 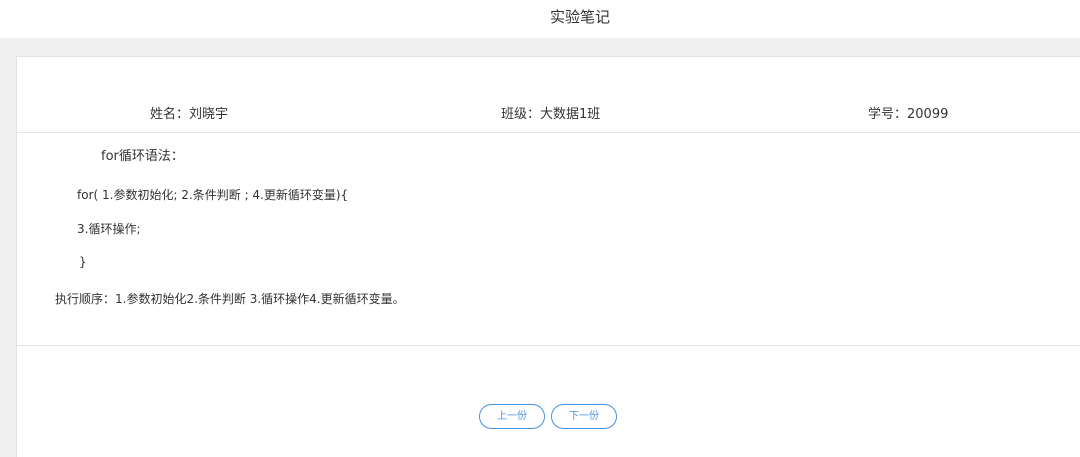 I want to click on note-line: 3.循环操作;, so click(x=109, y=229).